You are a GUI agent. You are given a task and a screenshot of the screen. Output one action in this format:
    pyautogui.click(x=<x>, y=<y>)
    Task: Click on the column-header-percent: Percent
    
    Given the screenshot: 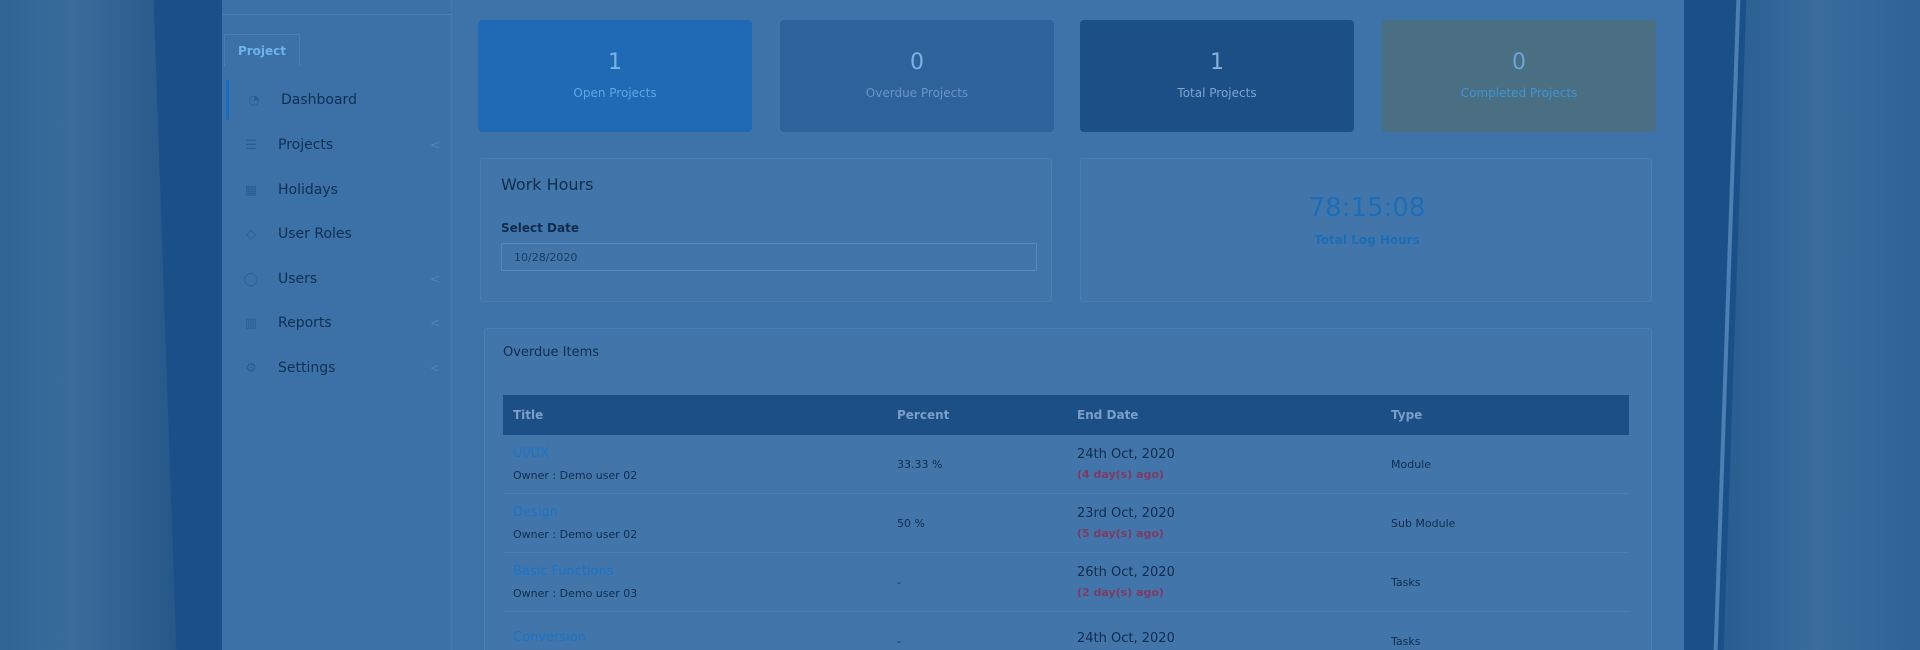 What is the action you would take?
    pyautogui.click(x=987, y=415)
    